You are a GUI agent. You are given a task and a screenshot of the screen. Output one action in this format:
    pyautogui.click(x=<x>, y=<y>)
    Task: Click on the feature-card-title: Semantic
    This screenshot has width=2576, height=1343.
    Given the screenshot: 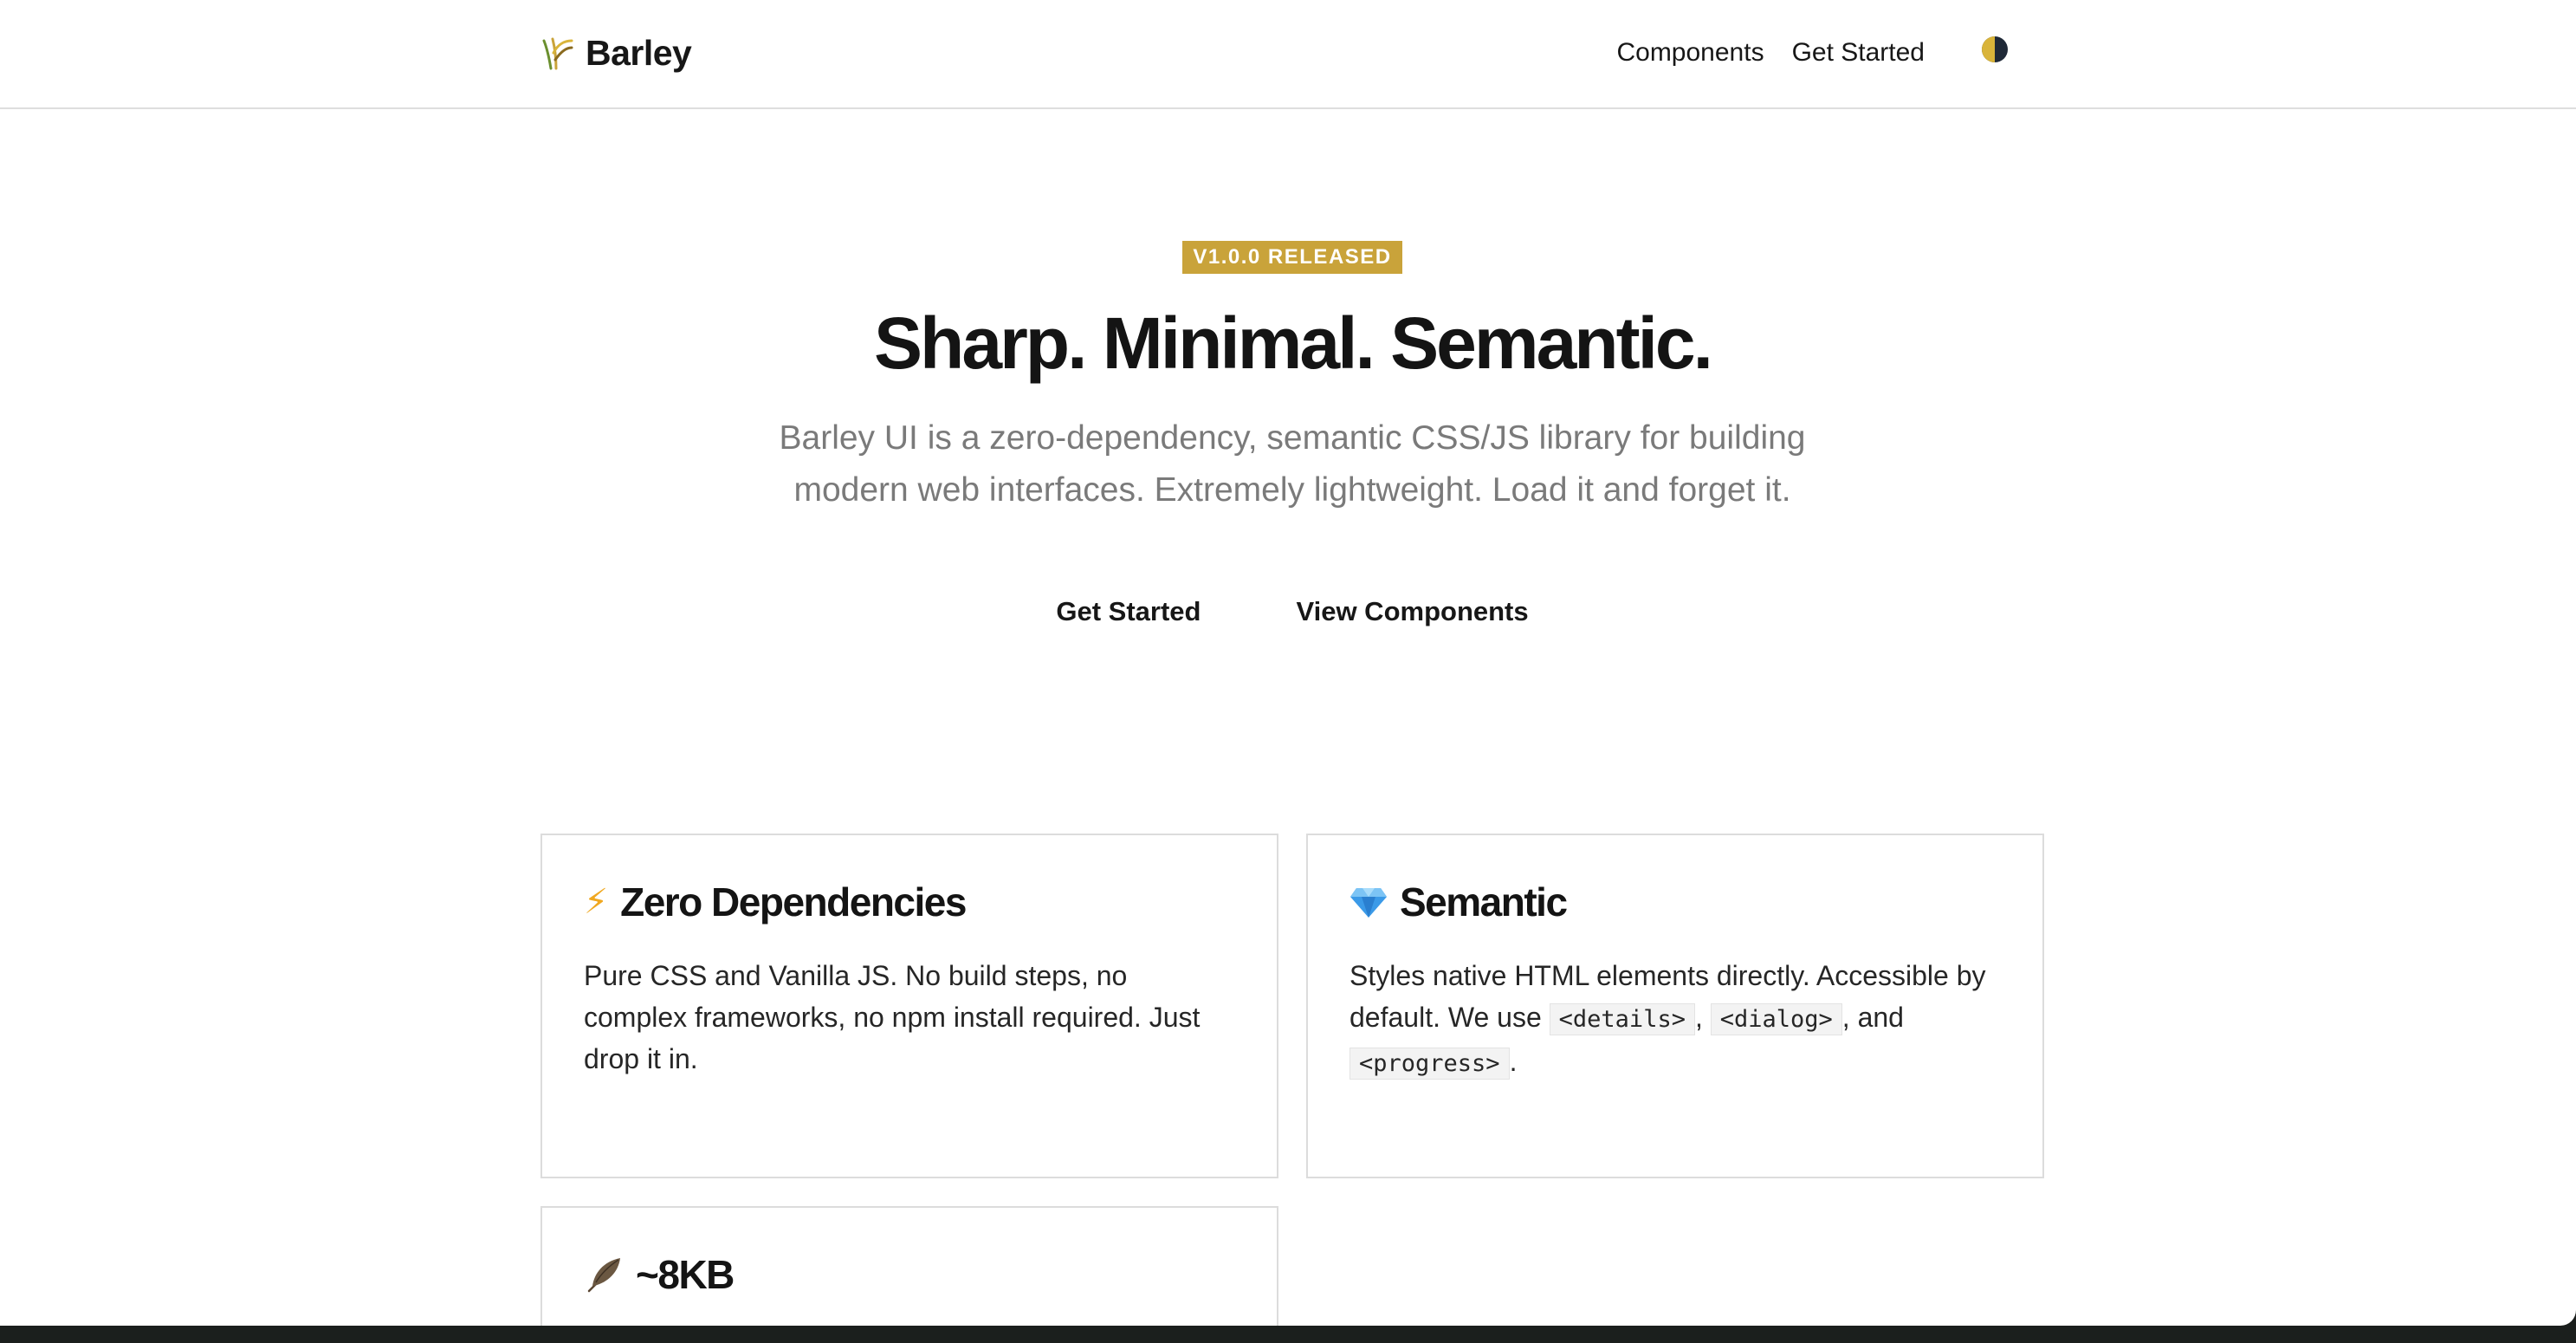 What is the action you would take?
    pyautogui.click(x=1675, y=902)
    